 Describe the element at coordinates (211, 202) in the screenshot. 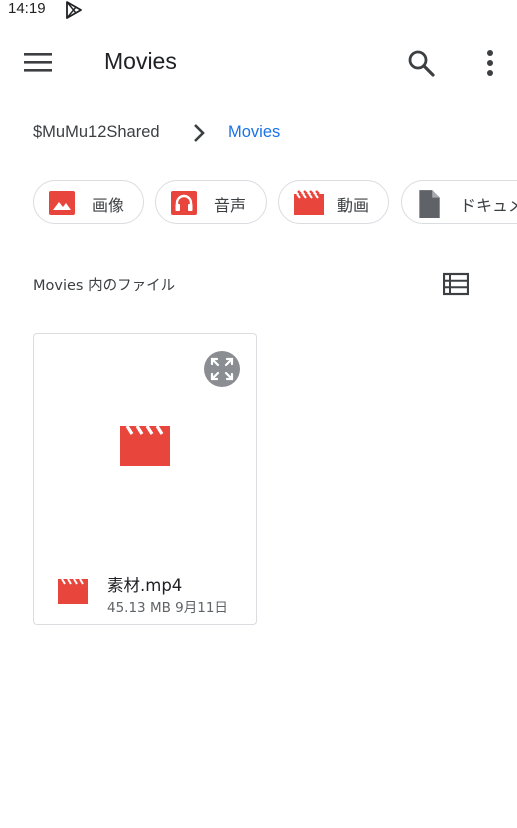

I see `chip-audio: 音声` at that location.